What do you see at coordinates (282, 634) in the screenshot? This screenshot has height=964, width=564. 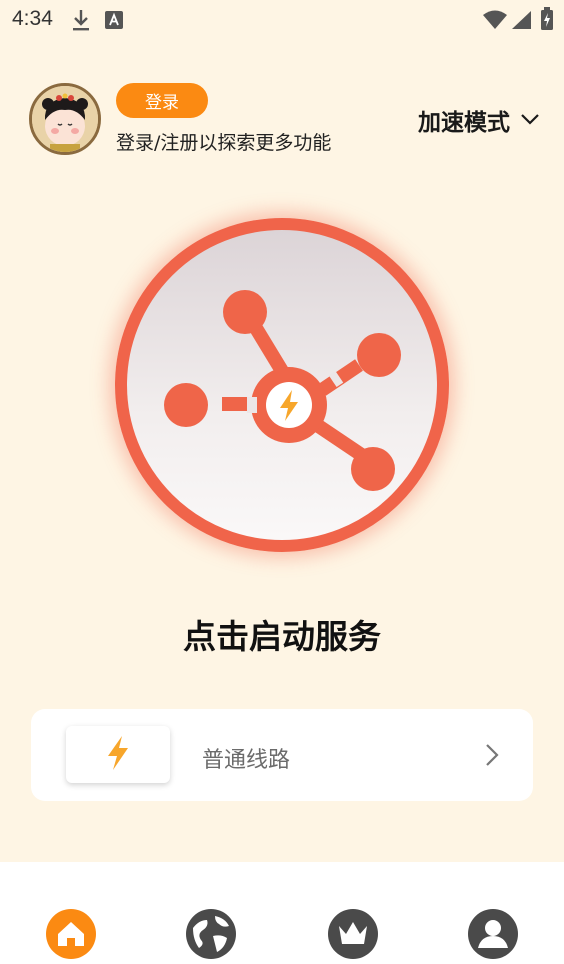 I see `start-service-label: 点击启动服务` at bounding box center [282, 634].